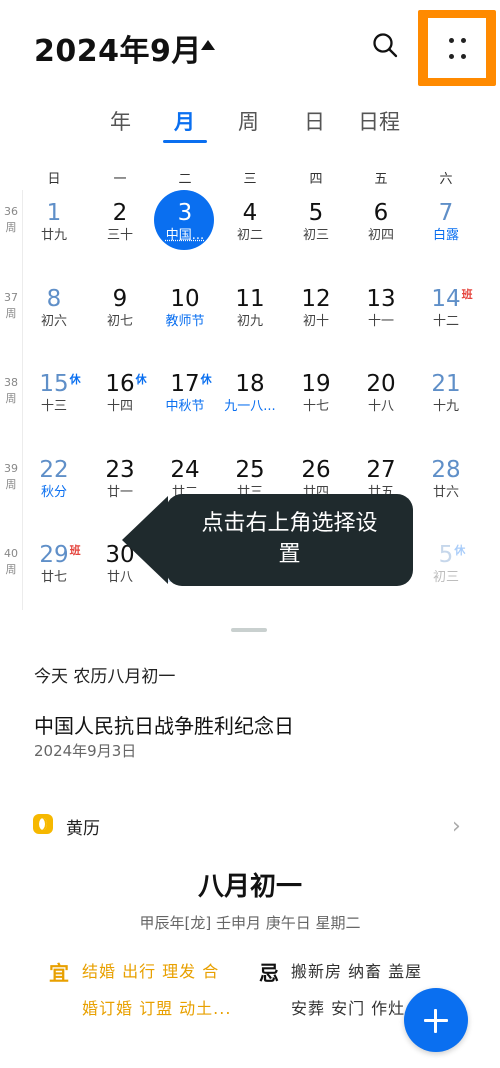  Describe the element at coordinates (54, 470) in the screenshot. I see `day-number: 22` at that location.